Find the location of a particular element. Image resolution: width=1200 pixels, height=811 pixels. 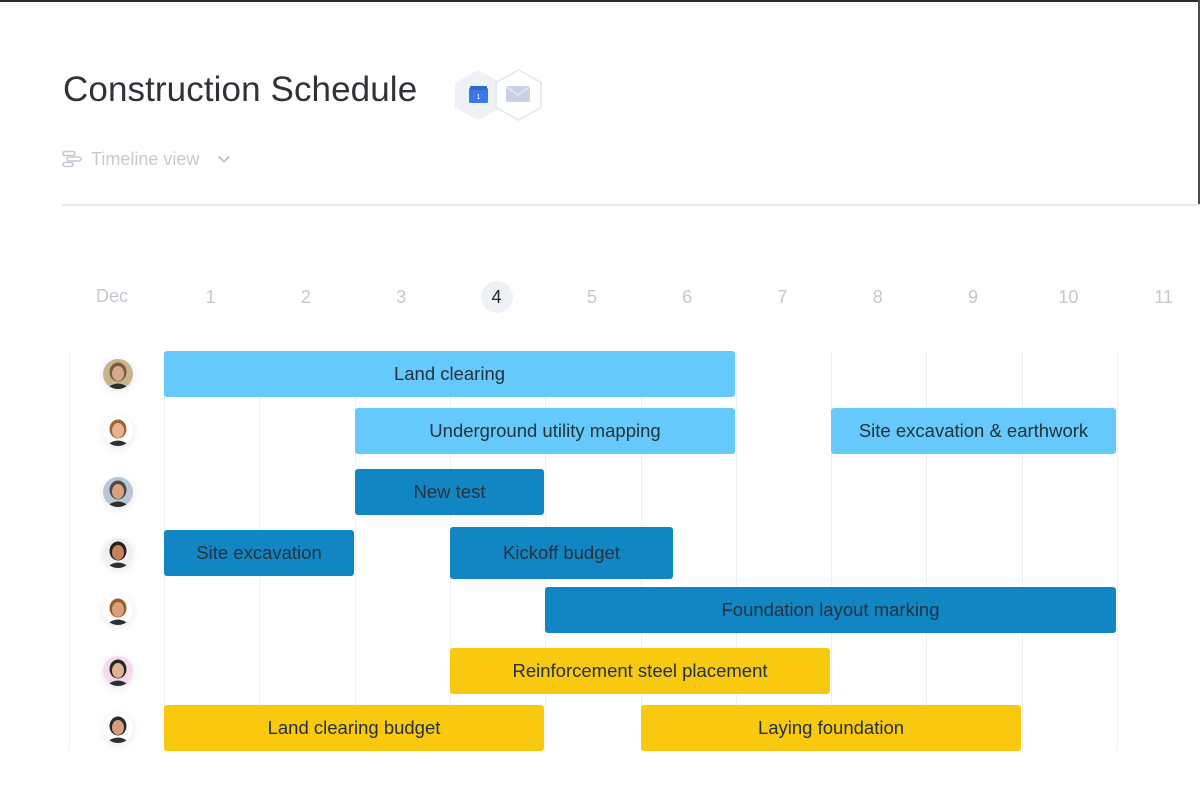

task-label: Underground utility mapping is located at coordinates (545, 430).